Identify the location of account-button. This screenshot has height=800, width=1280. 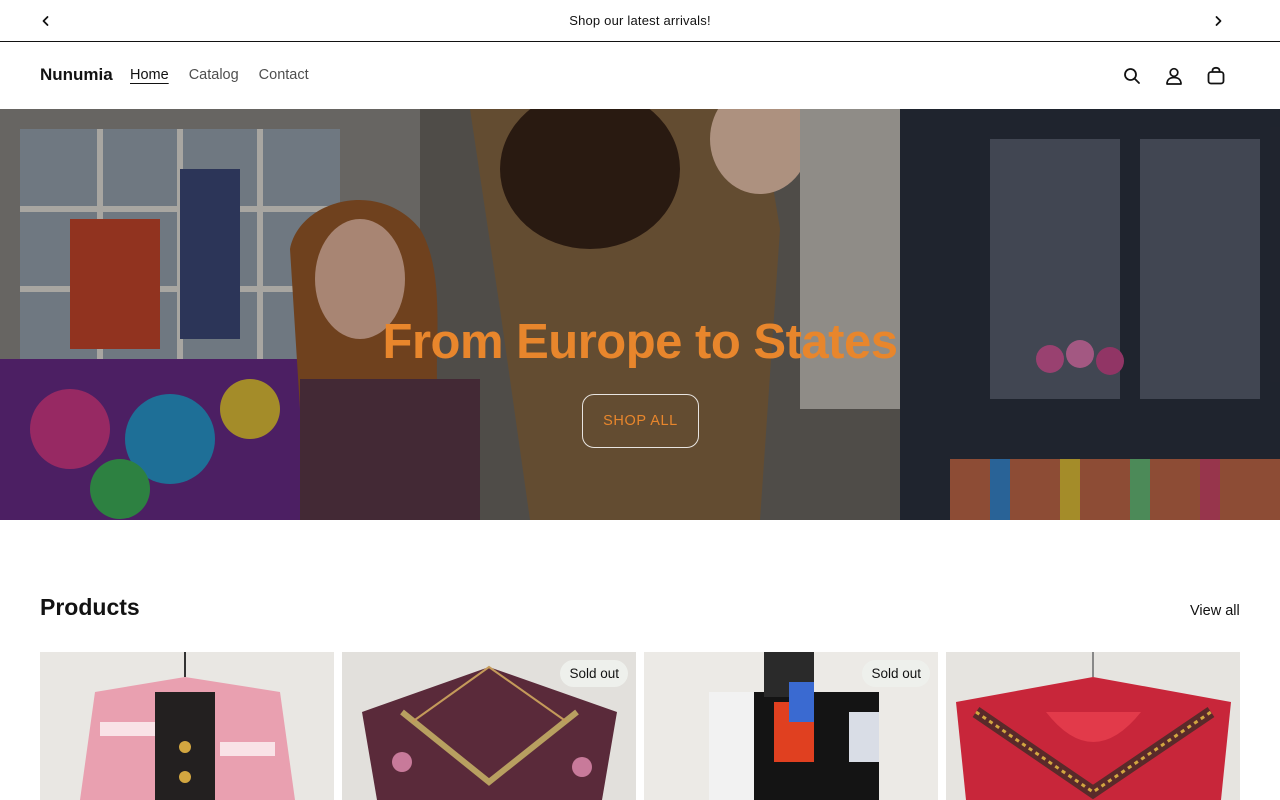
(1174, 76).